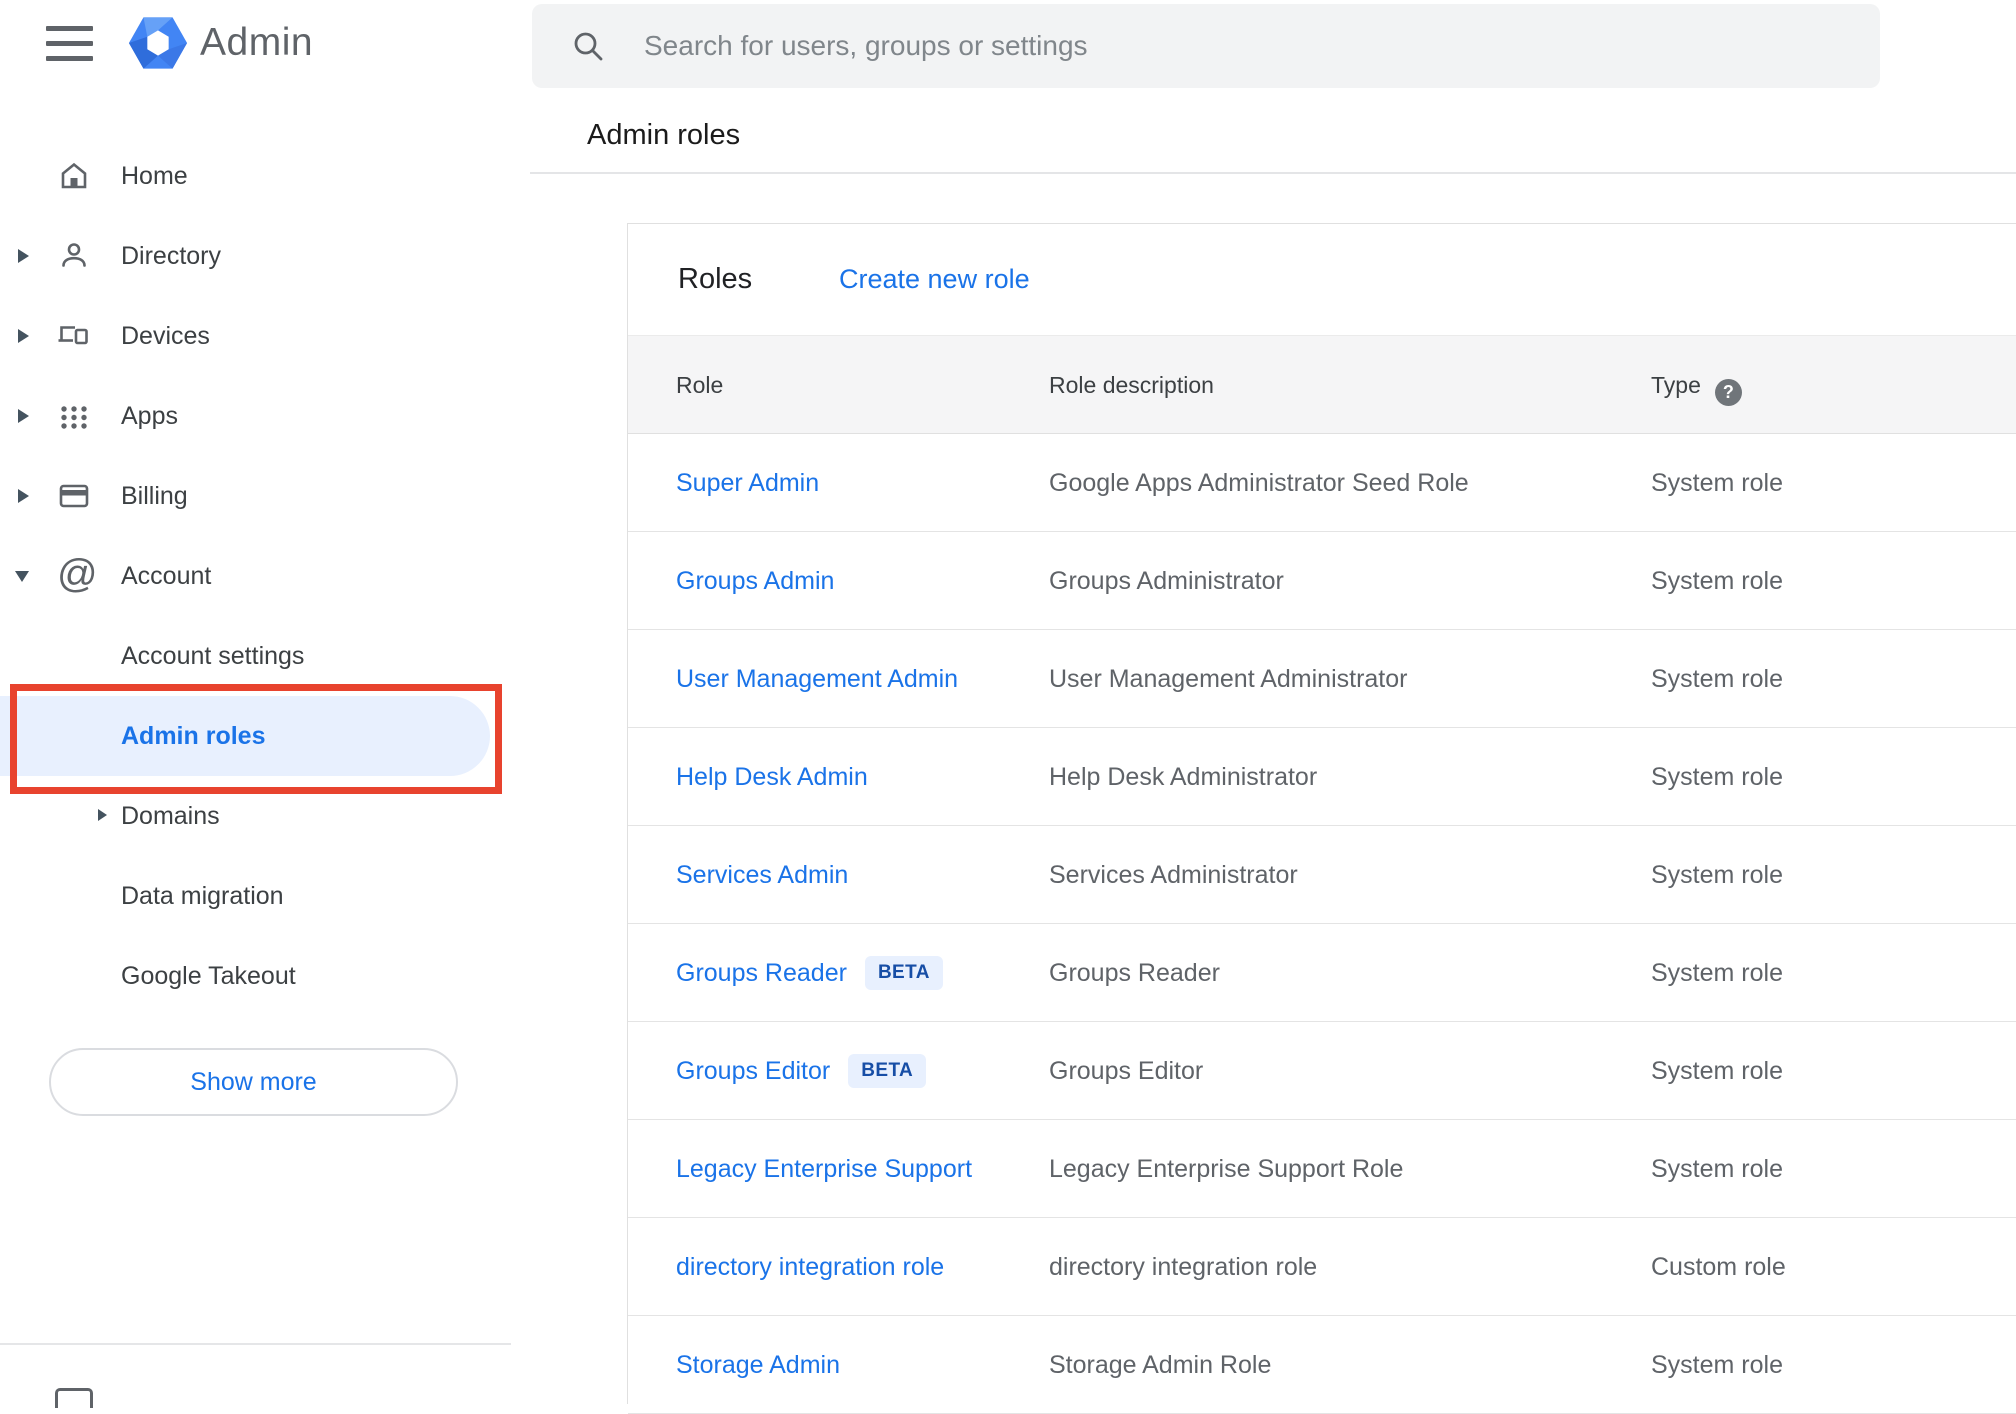 The image size is (2016, 1414). What do you see at coordinates (74, 255) in the screenshot?
I see `person-icon` at bounding box center [74, 255].